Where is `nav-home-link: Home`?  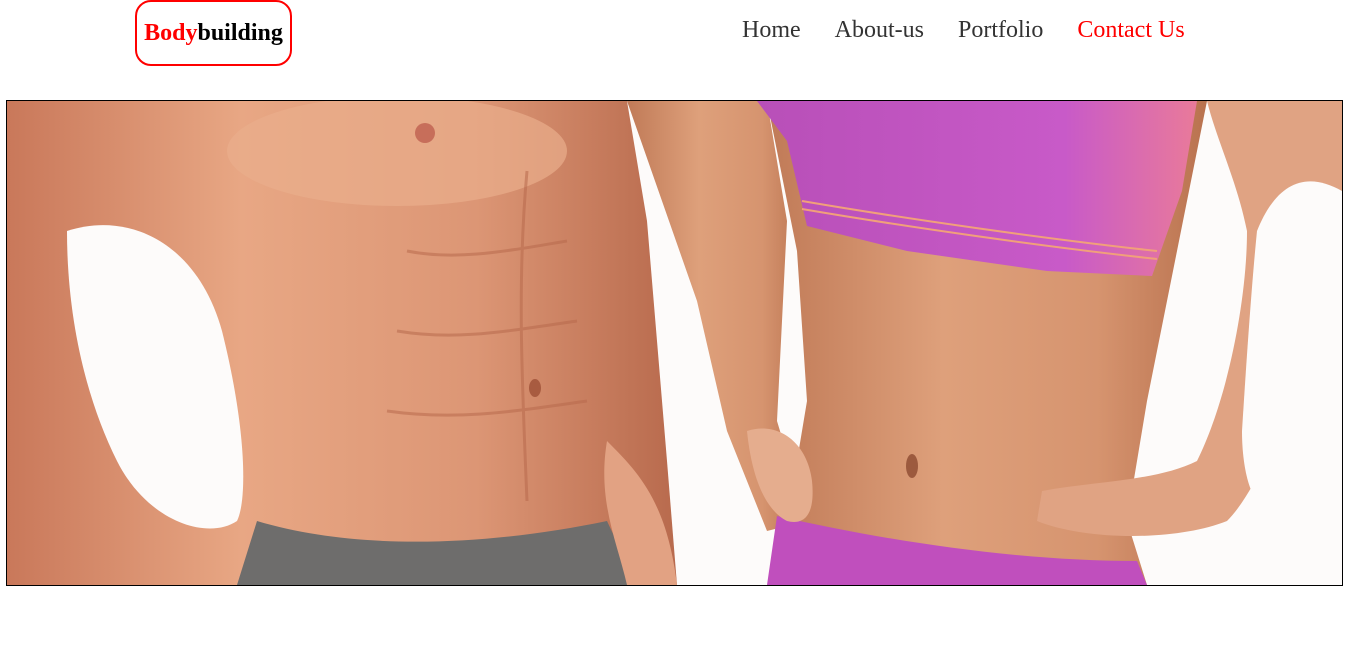 nav-home-link: Home is located at coordinates (771, 30).